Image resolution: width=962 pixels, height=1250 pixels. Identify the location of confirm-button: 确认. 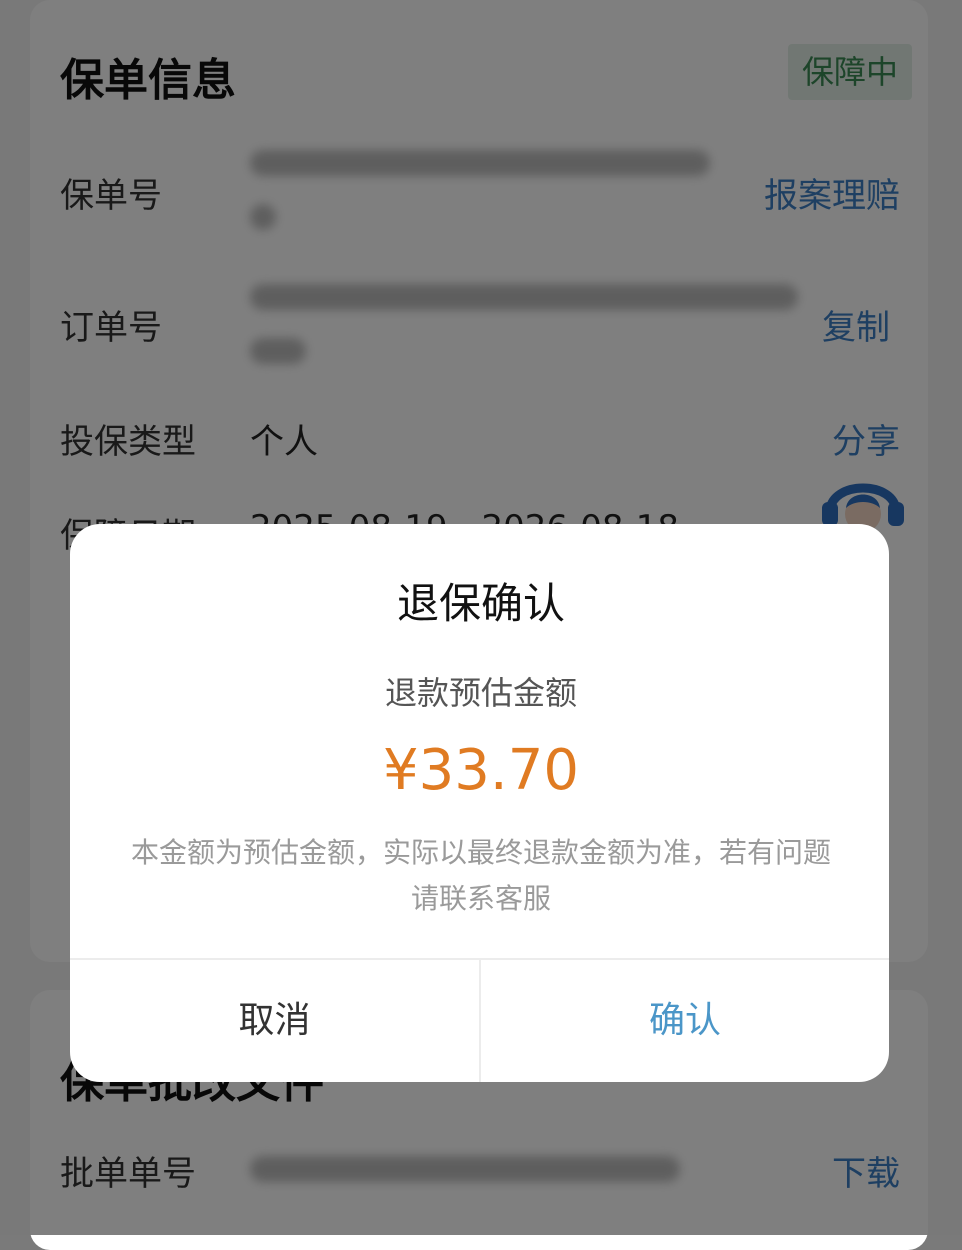
(685, 1021).